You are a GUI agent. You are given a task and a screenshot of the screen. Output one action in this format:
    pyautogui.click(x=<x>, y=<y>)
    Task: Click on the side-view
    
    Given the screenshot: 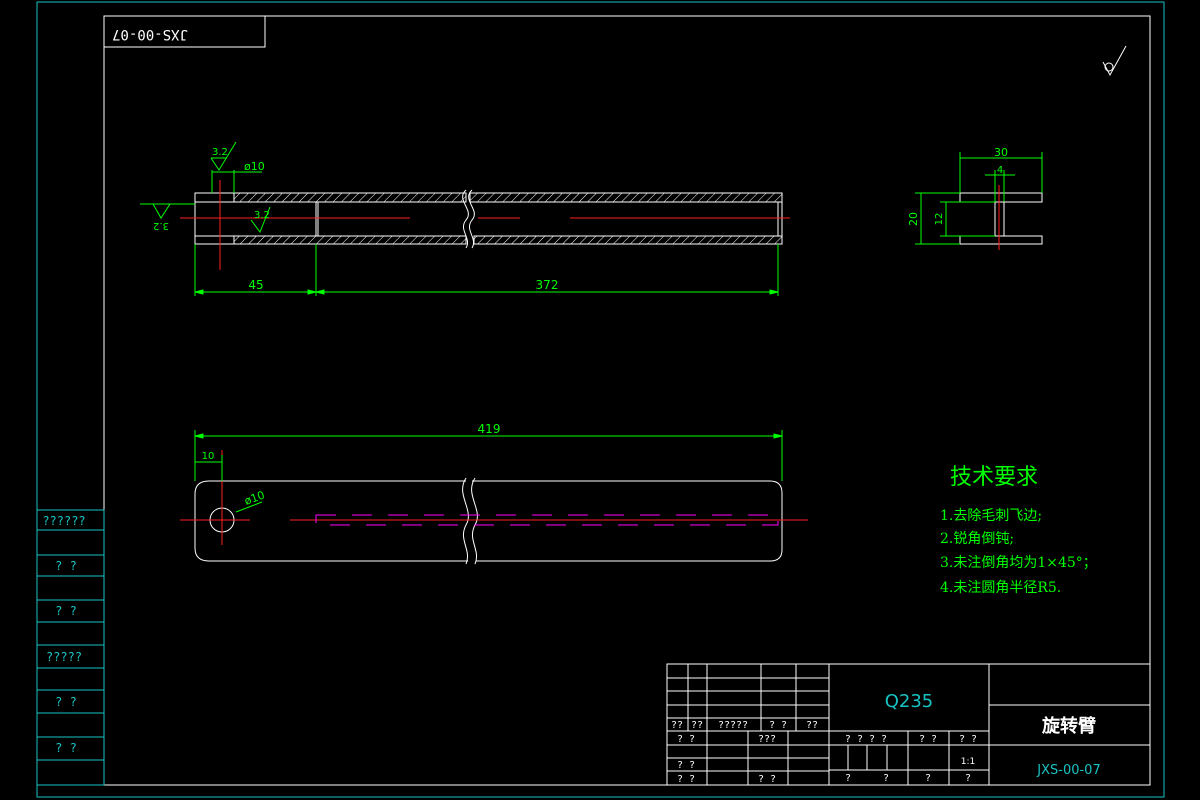 What is the action you would take?
    pyautogui.click(x=1001, y=217)
    